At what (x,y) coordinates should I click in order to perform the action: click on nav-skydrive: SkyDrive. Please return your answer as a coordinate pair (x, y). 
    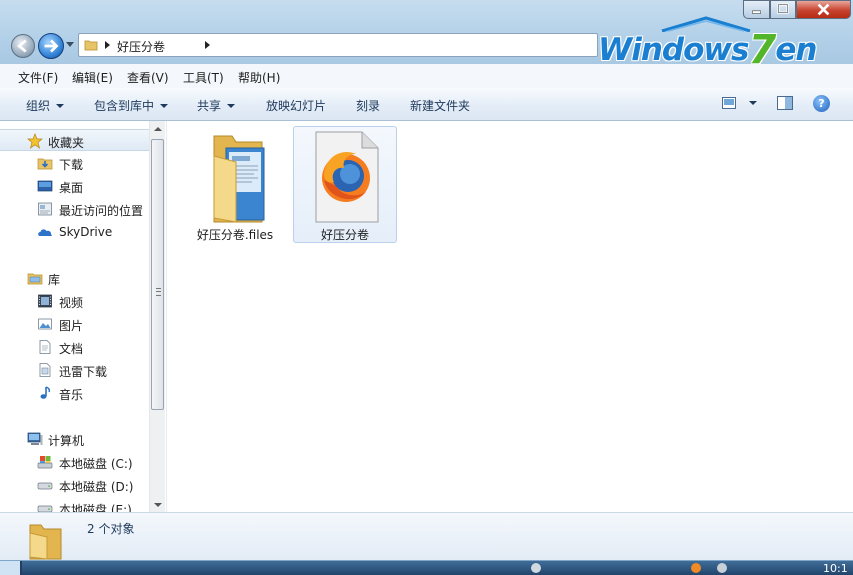
    Looking at the image, I should click on (74, 232).